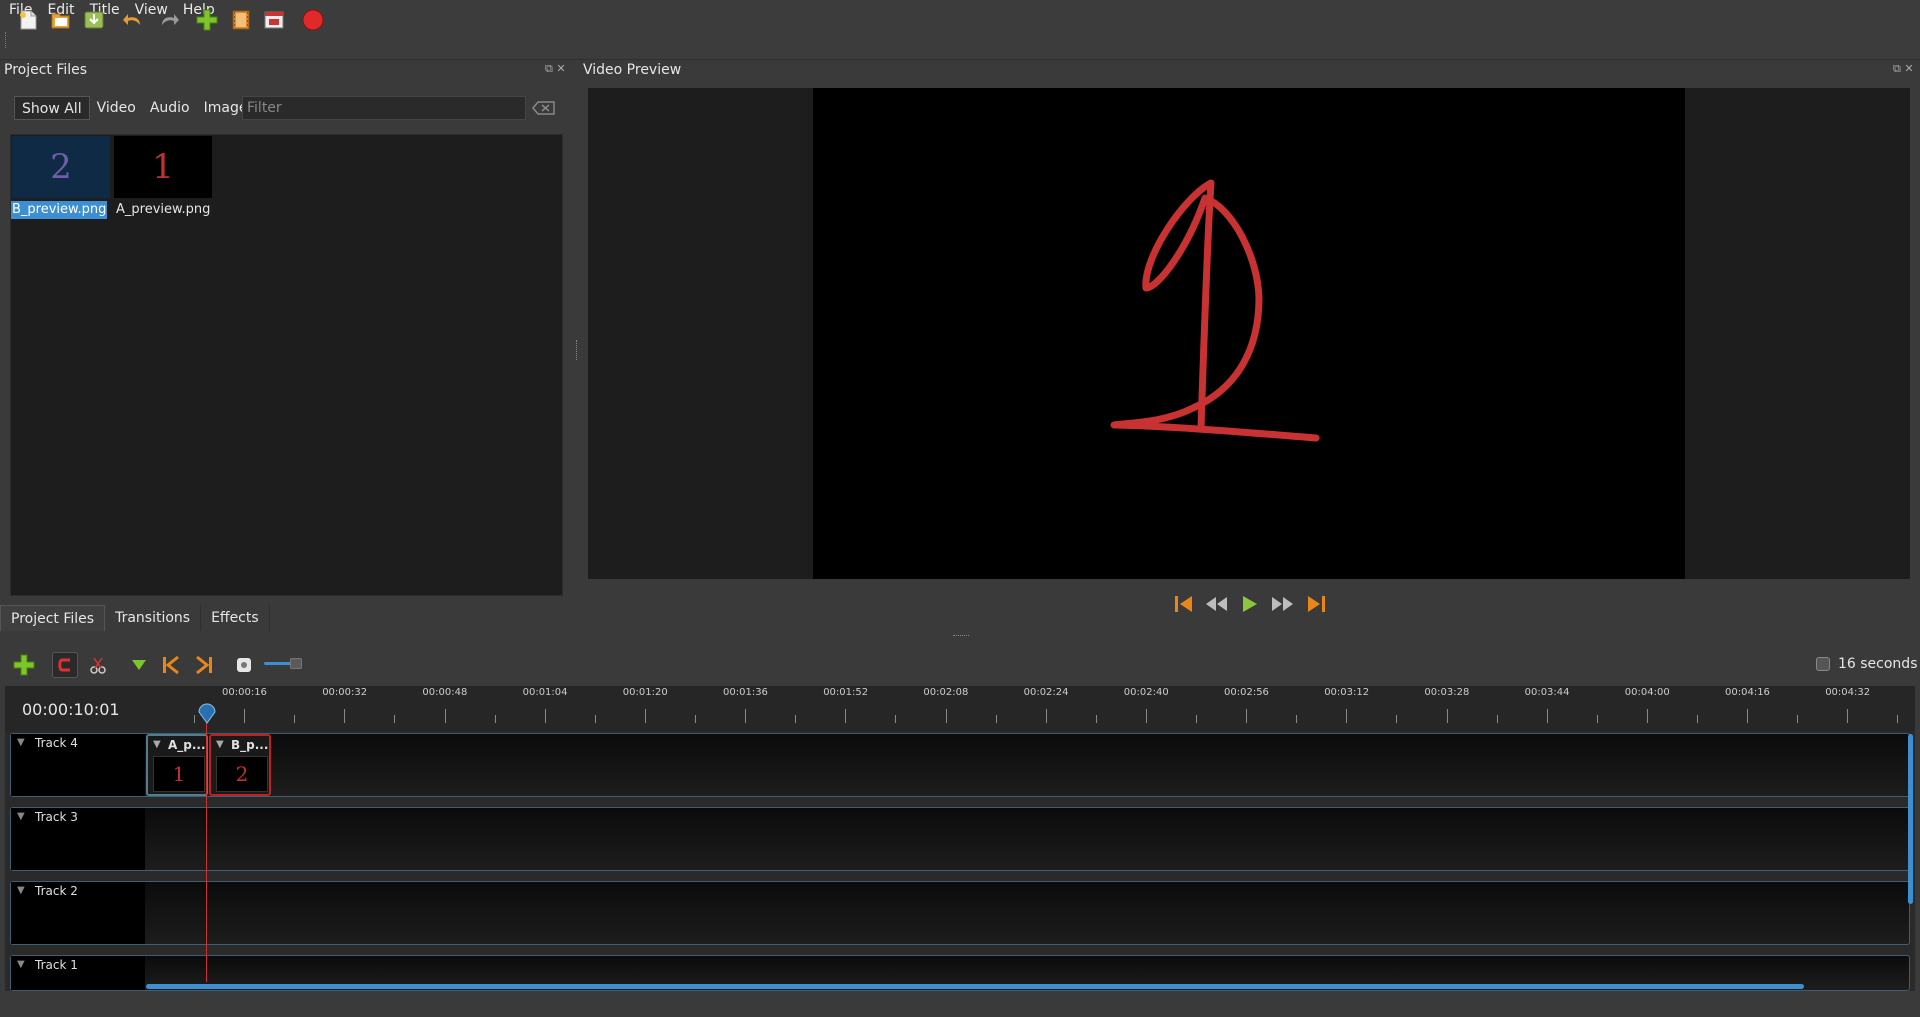  I want to click on choose-profile-icon, so click(241, 20).